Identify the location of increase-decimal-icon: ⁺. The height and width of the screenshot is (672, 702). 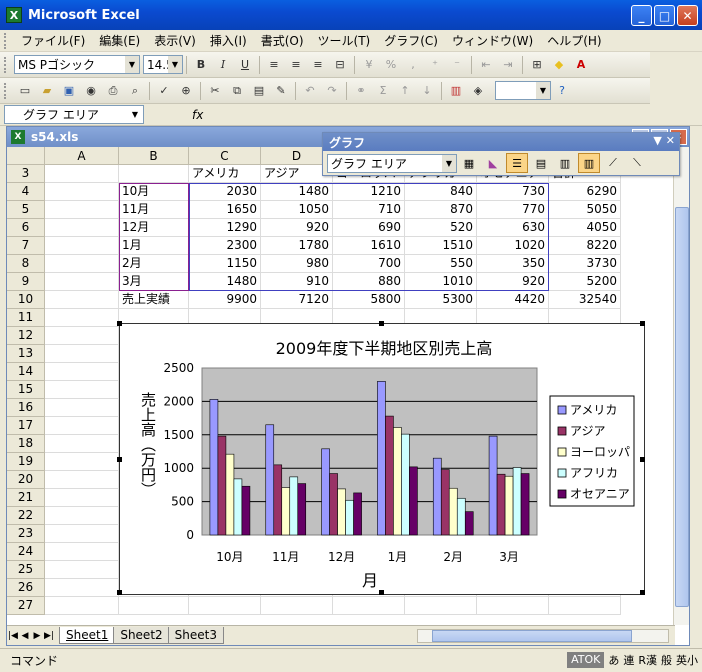
(435, 65).